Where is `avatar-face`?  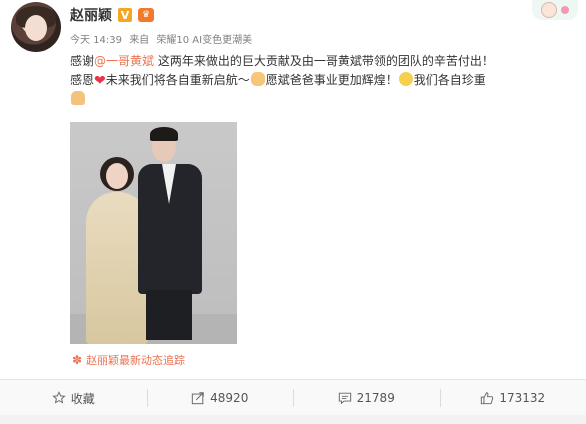 avatar-face is located at coordinates (36, 28).